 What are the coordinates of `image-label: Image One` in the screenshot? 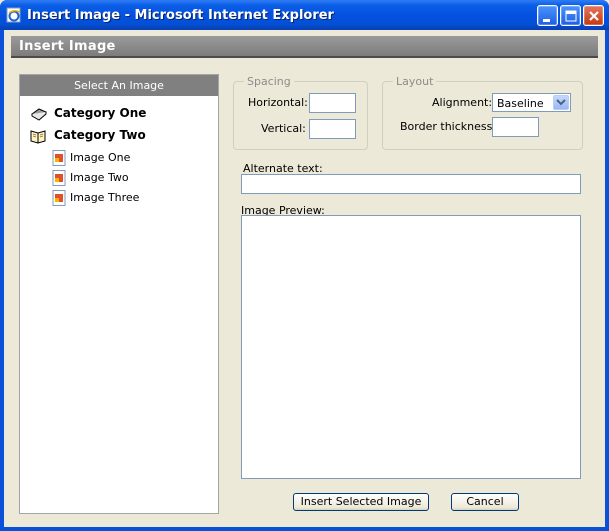 It's located at (100, 157).